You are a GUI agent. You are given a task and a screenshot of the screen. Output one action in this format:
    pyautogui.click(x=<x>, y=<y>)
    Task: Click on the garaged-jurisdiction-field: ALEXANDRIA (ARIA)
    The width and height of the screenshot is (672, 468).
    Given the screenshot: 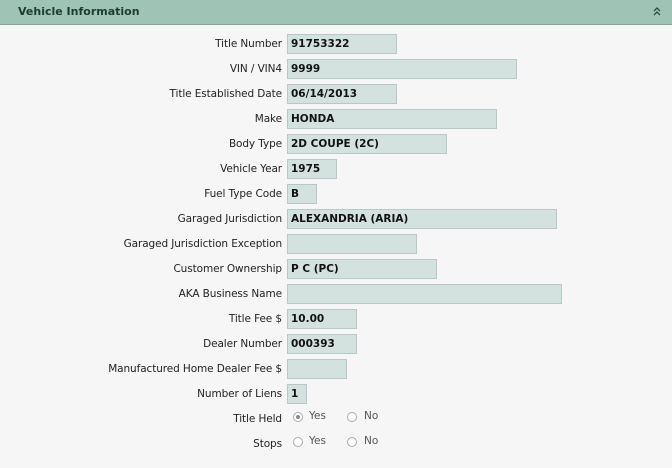 What is the action you would take?
    pyautogui.click(x=422, y=219)
    